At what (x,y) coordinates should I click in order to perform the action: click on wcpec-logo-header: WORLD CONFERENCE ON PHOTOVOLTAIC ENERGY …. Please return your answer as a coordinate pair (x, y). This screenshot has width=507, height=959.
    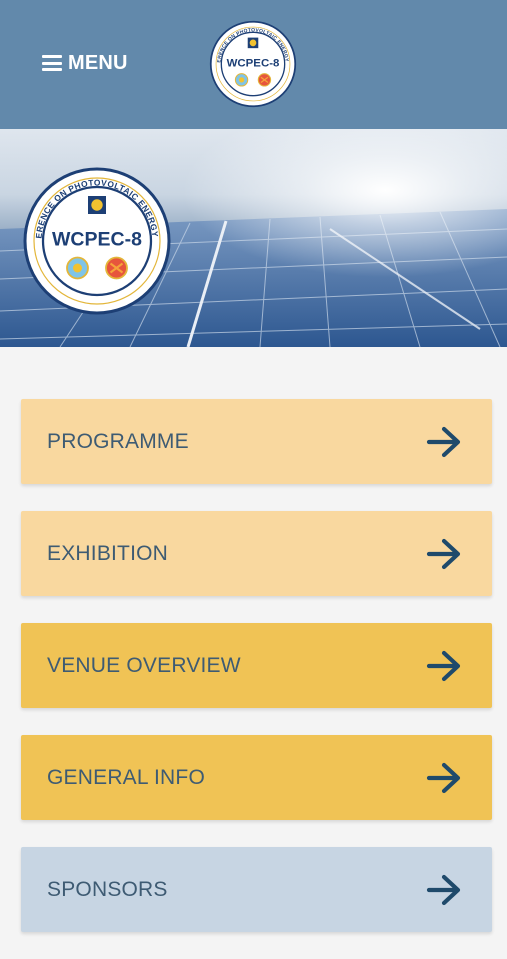
    Looking at the image, I should click on (253, 64).